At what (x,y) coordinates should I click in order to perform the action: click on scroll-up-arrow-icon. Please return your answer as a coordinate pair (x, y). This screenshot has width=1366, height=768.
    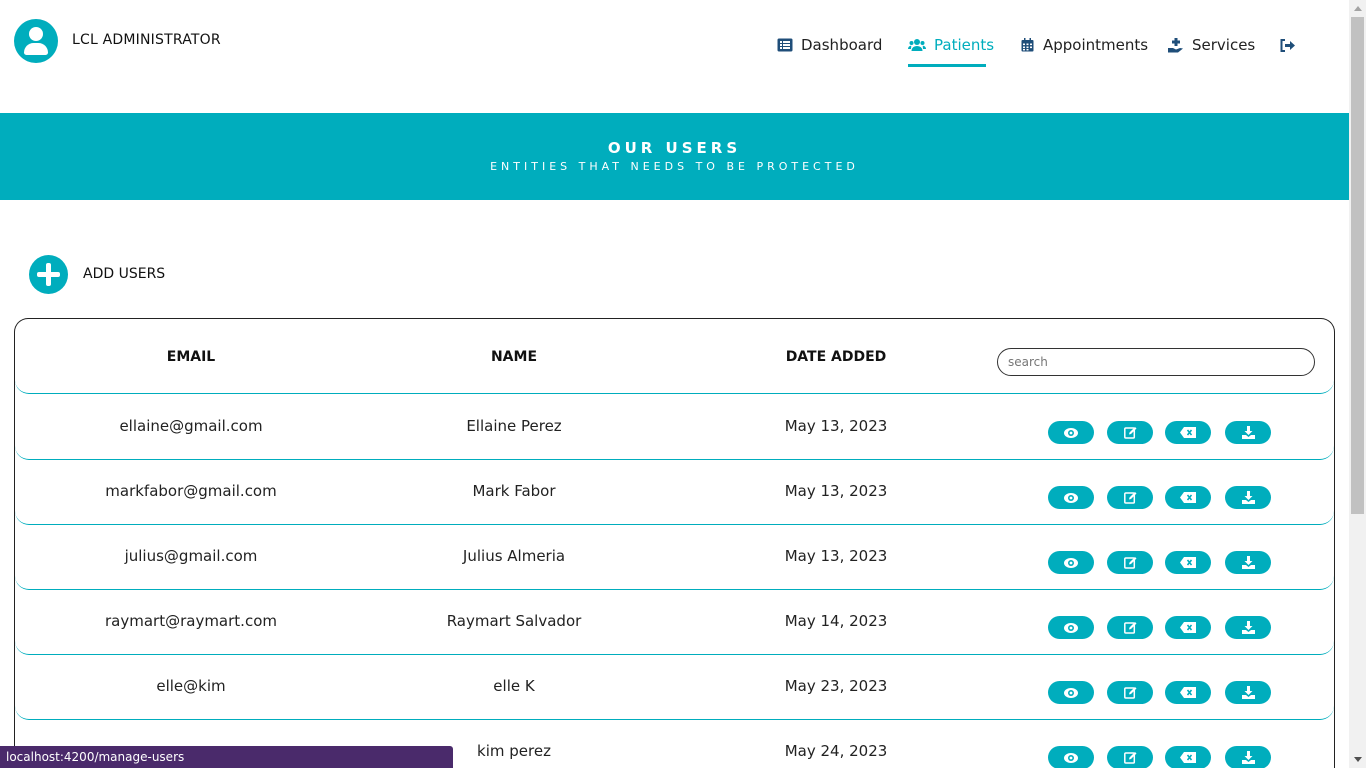
    Looking at the image, I should click on (1357, 8).